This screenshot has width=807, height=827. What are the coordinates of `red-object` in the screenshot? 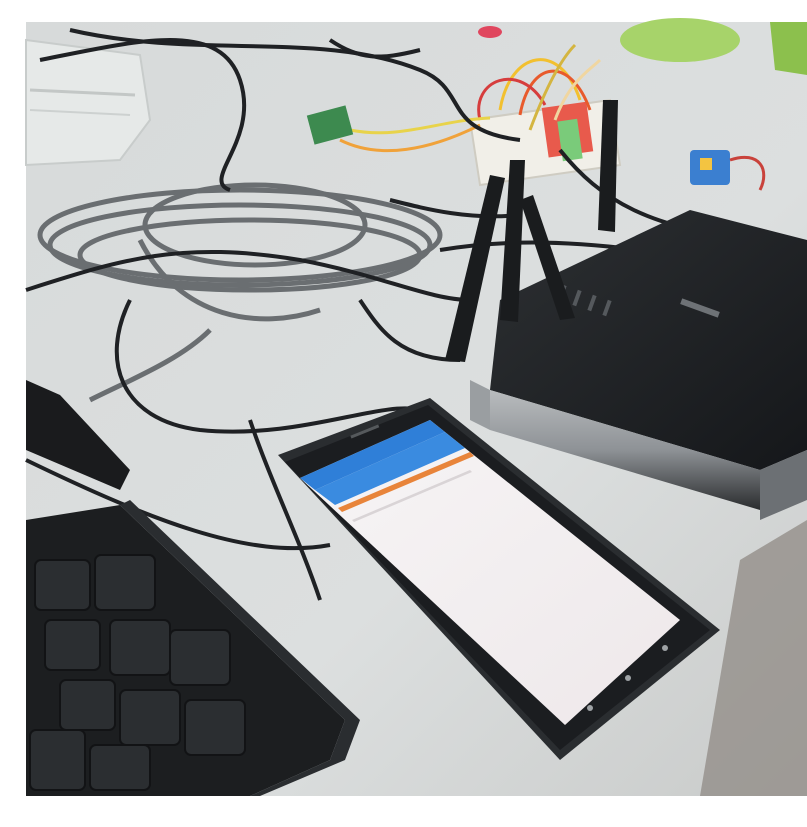 It's located at (490, 32).